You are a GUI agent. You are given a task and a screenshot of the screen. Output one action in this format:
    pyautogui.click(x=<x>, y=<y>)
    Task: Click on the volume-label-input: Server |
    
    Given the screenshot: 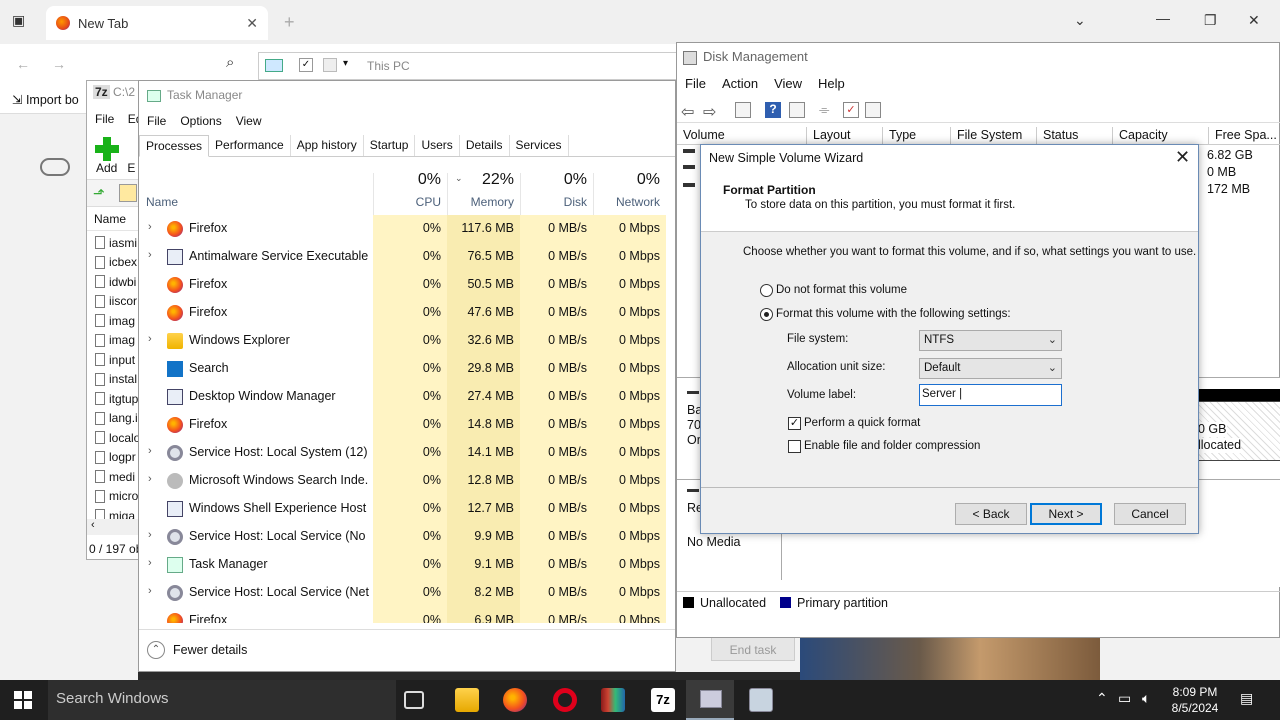 What is the action you would take?
    pyautogui.click(x=990, y=395)
    